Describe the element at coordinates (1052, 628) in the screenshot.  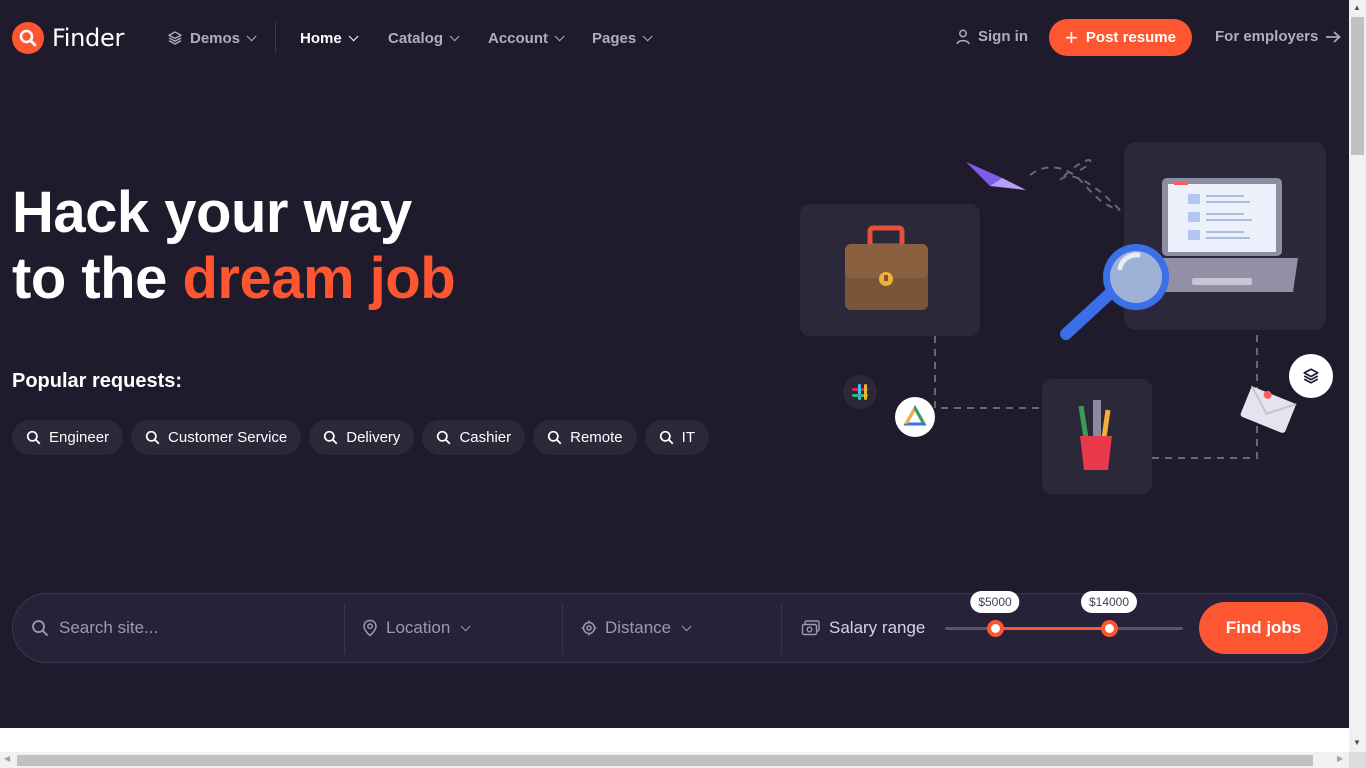
I see `slider-selected-range` at that location.